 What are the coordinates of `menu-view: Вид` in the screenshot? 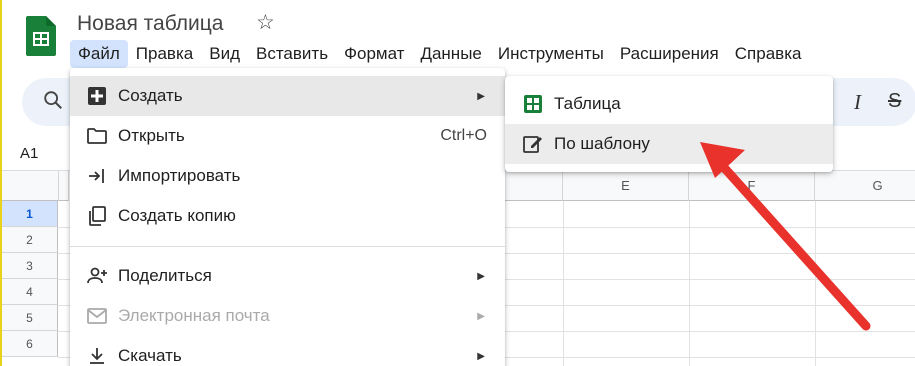 It's located at (224, 54).